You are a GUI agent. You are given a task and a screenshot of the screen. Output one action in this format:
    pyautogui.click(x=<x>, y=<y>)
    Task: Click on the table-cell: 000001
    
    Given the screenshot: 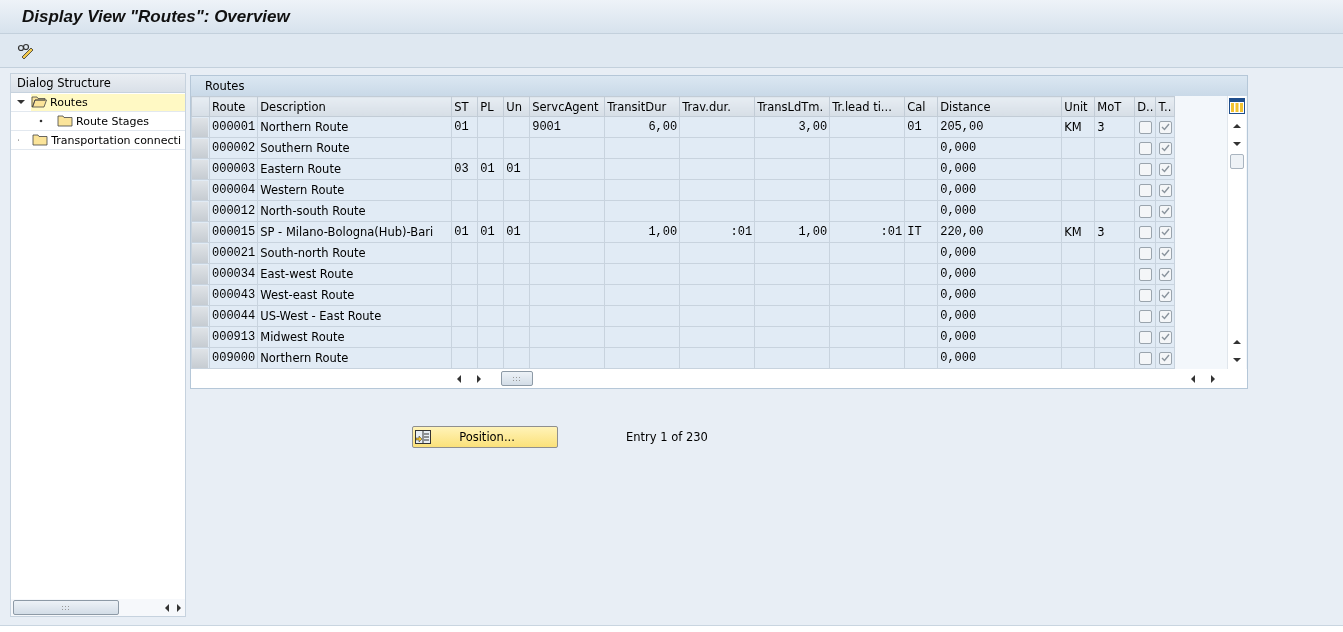 What is the action you would take?
    pyautogui.click(x=234, y=127)
    